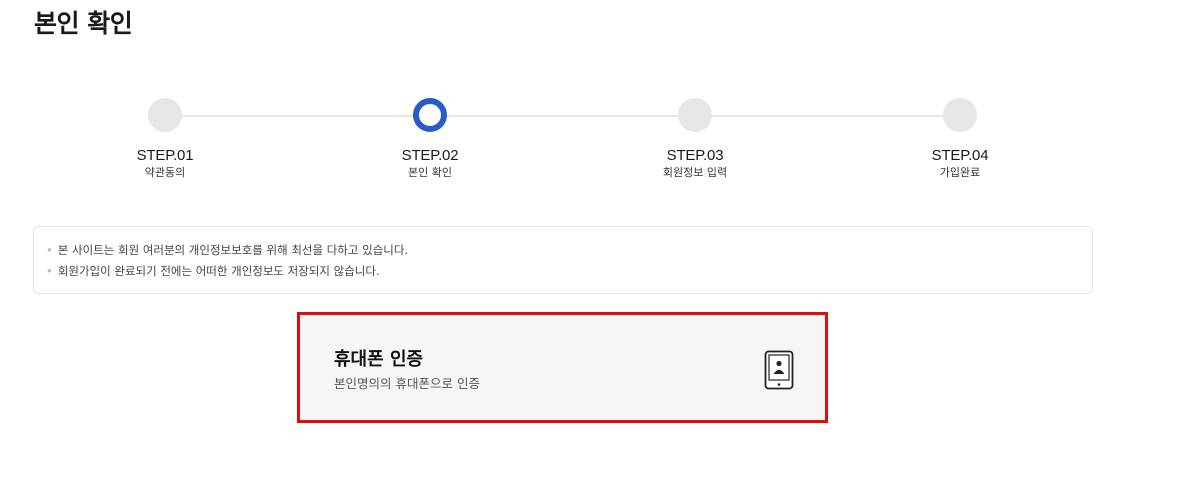 This screenshot has height=493, width=1192. Describe the element at coordinates (407, 383) in the screenshot. I see `auth-option-description: 본인명의의 휴대폰으로 인증` at that location.